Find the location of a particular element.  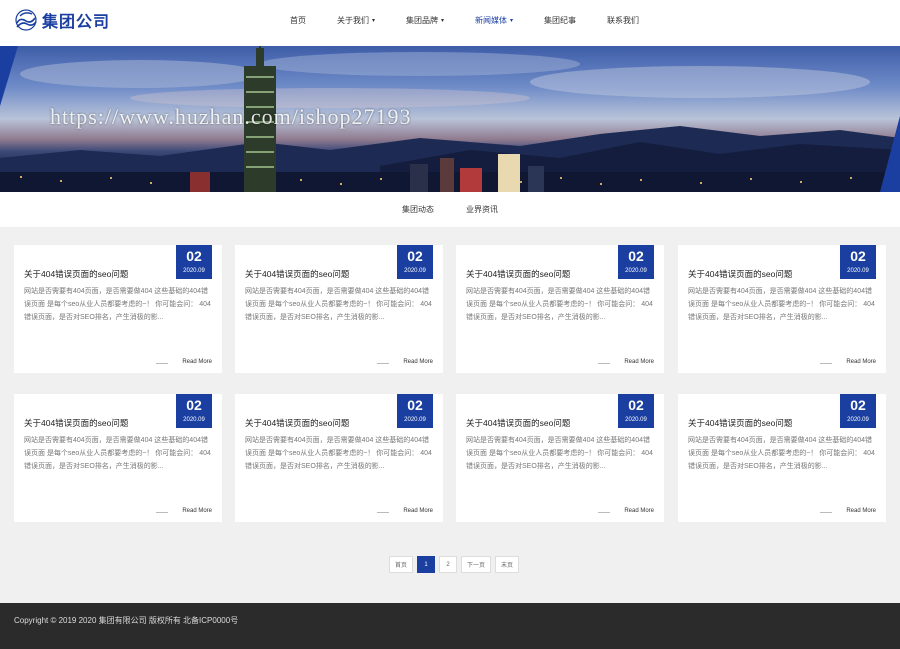

nav-item-label: 关于我们 is located at coordinates (353, 20).